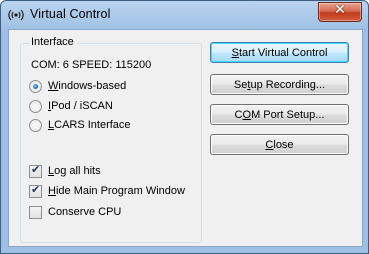 This screenshot has height=254, width=369. What do you see at coordinates (53, 42) in the screenshot?
I see `interface-group-label: Interface` at bounding box center [53, 42].